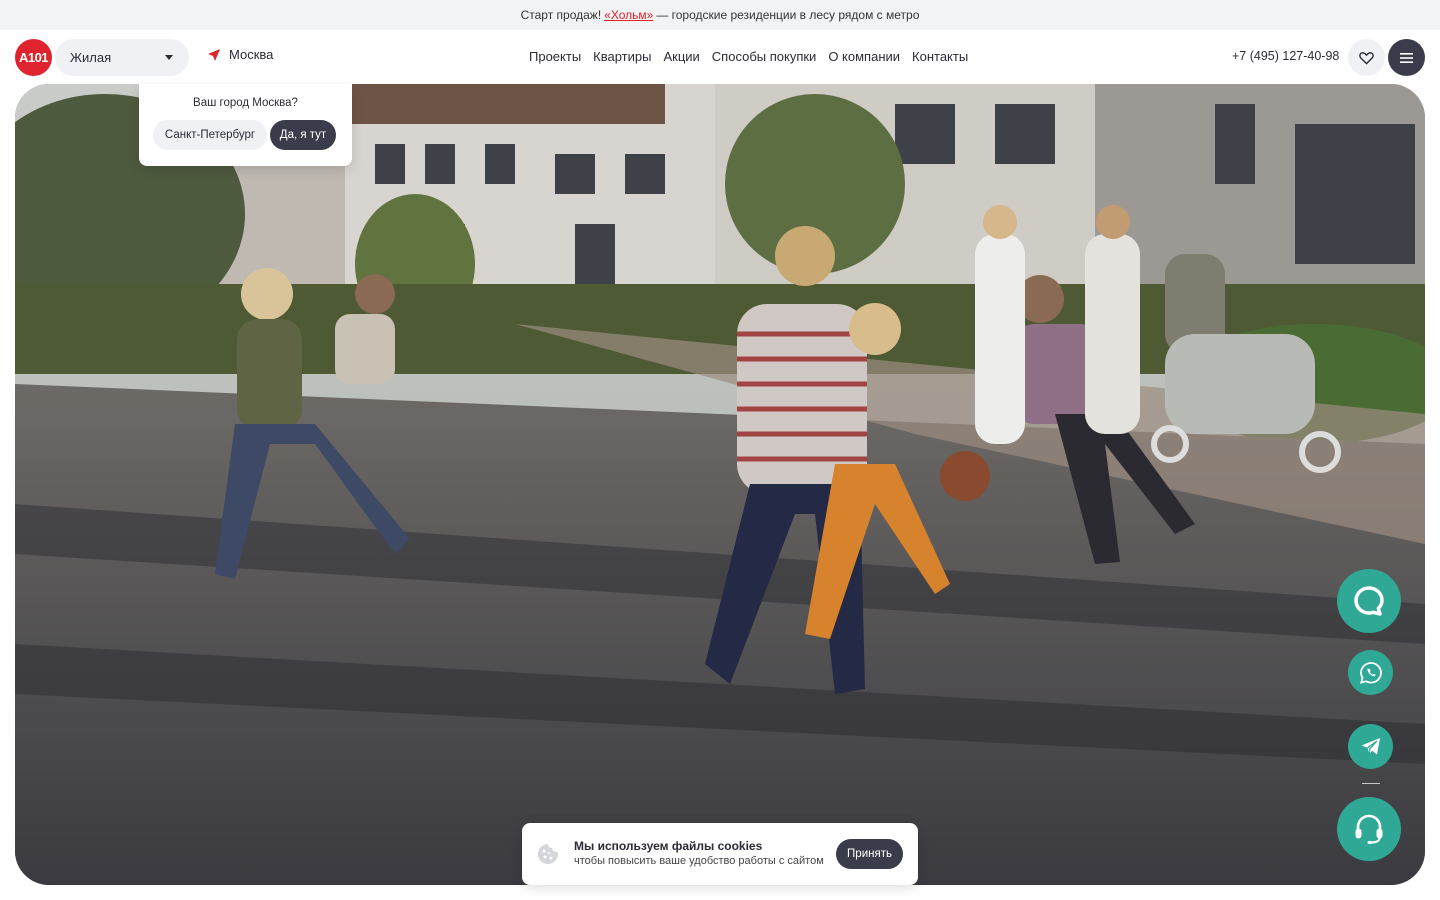 This screenshot has height=900, width=1440. What do you see at coordinates (869, 854) in the screenshot?
I see `accept-cookies-button: Принять` at bounding box center [869, 854].